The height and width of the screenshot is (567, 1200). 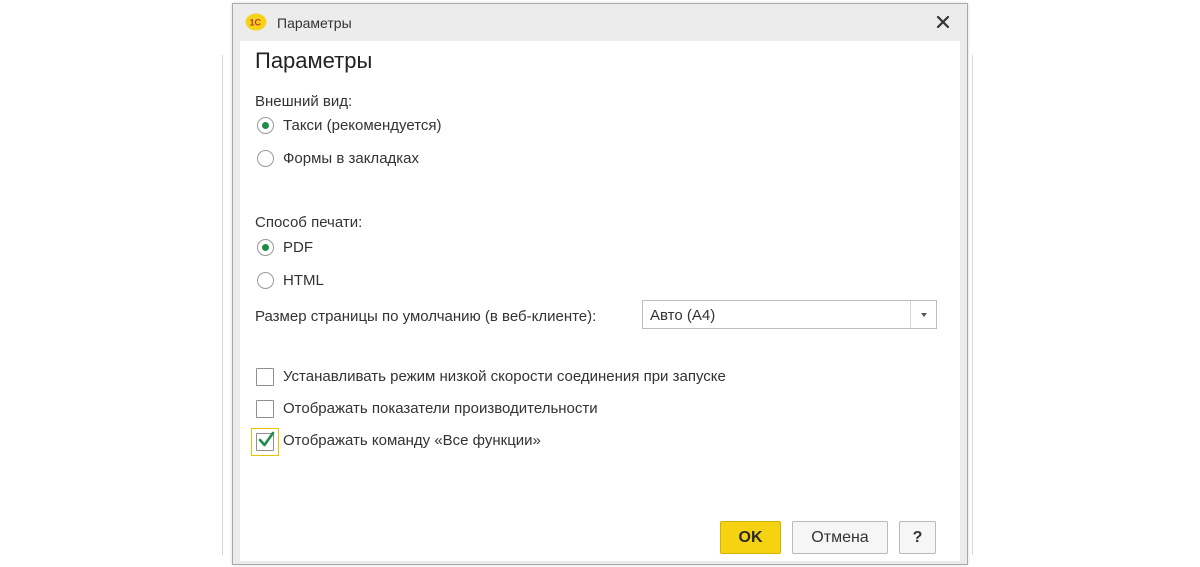 I want to click on logo-text: 1С, so click(x=256, y=23).